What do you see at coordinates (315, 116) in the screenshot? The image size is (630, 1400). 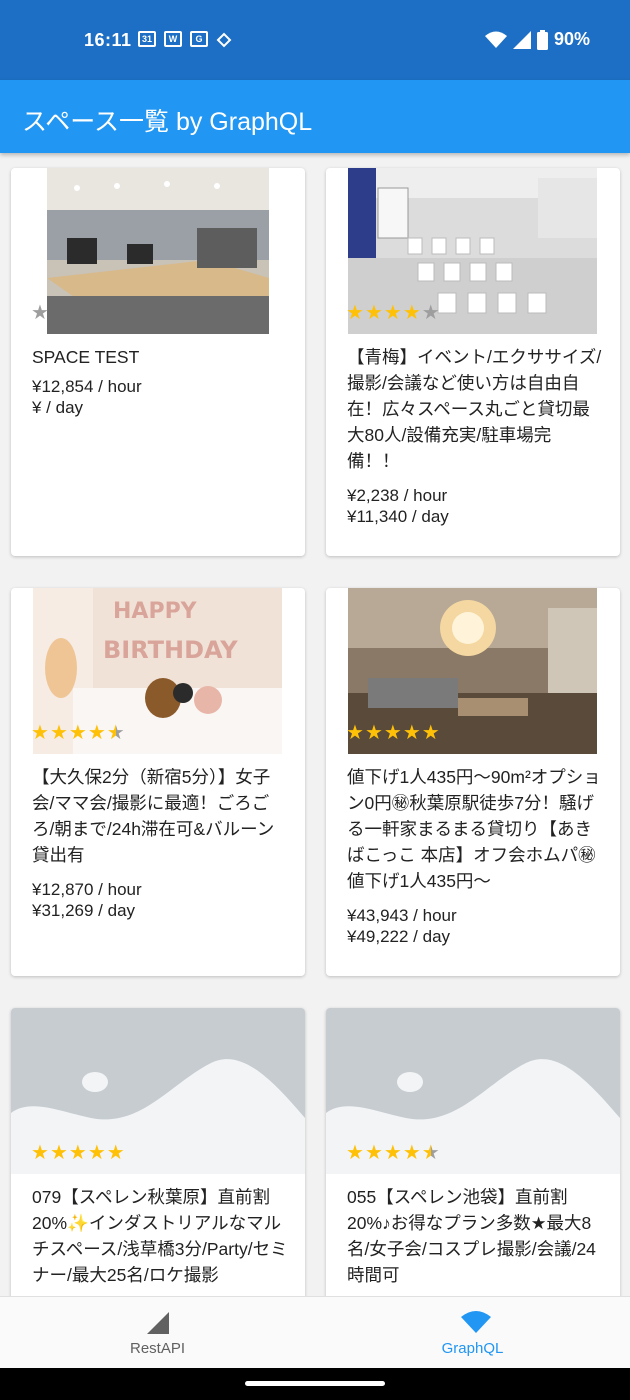 I see `app-bar: スペース一覧 by GraphQL` at bounding box center [315, 116].